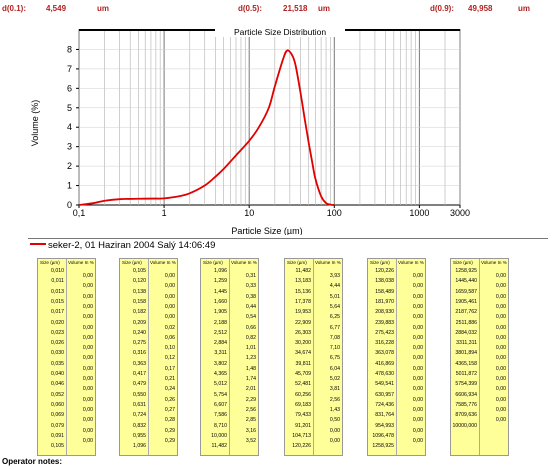 This screenshot has width=556, height=469. What do you see at coordinates (384, 281) in the screenshot?
I see `size-cell: 138,038` at bounding box center [384, 281].